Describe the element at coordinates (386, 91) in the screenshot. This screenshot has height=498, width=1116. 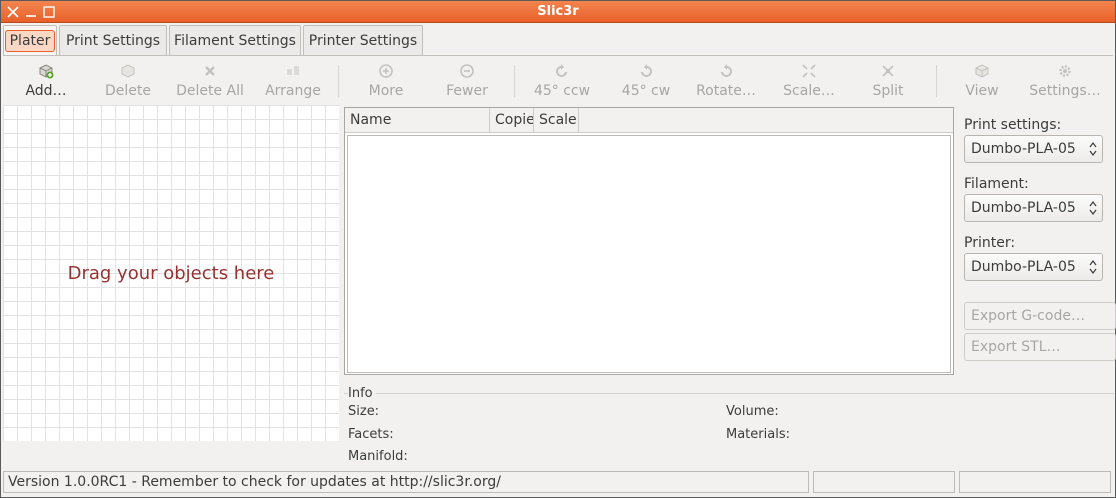
I see `more-label: More` at that location.